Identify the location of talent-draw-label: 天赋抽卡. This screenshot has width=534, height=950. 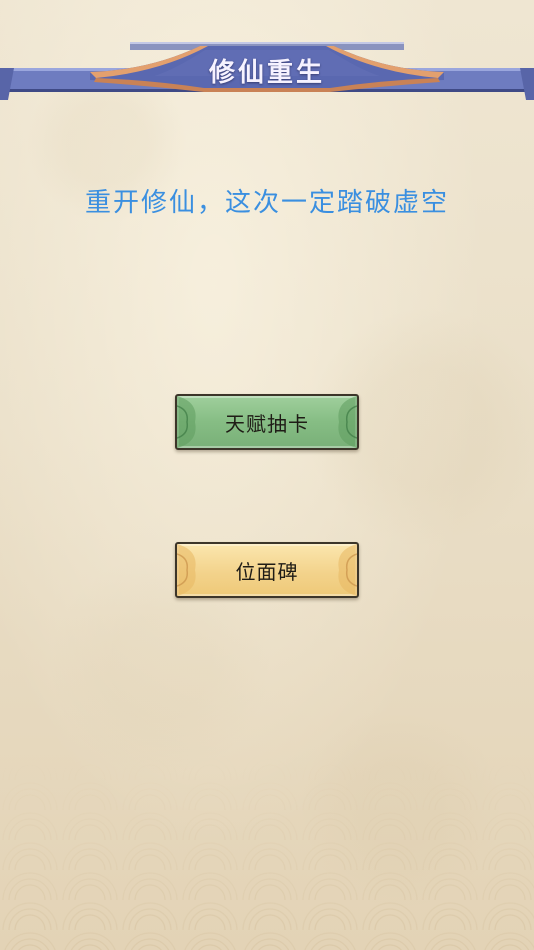
(267, 423).